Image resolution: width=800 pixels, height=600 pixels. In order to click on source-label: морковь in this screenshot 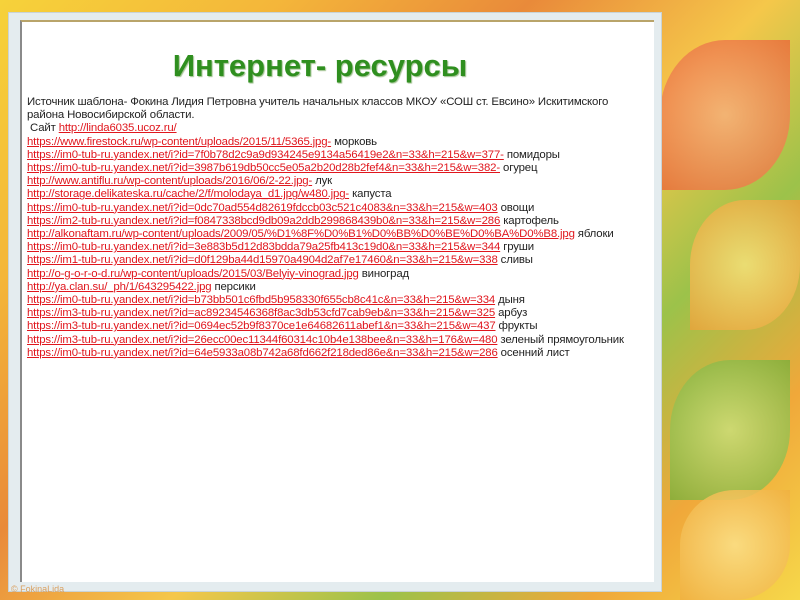, I will do `click(355, 141)`.